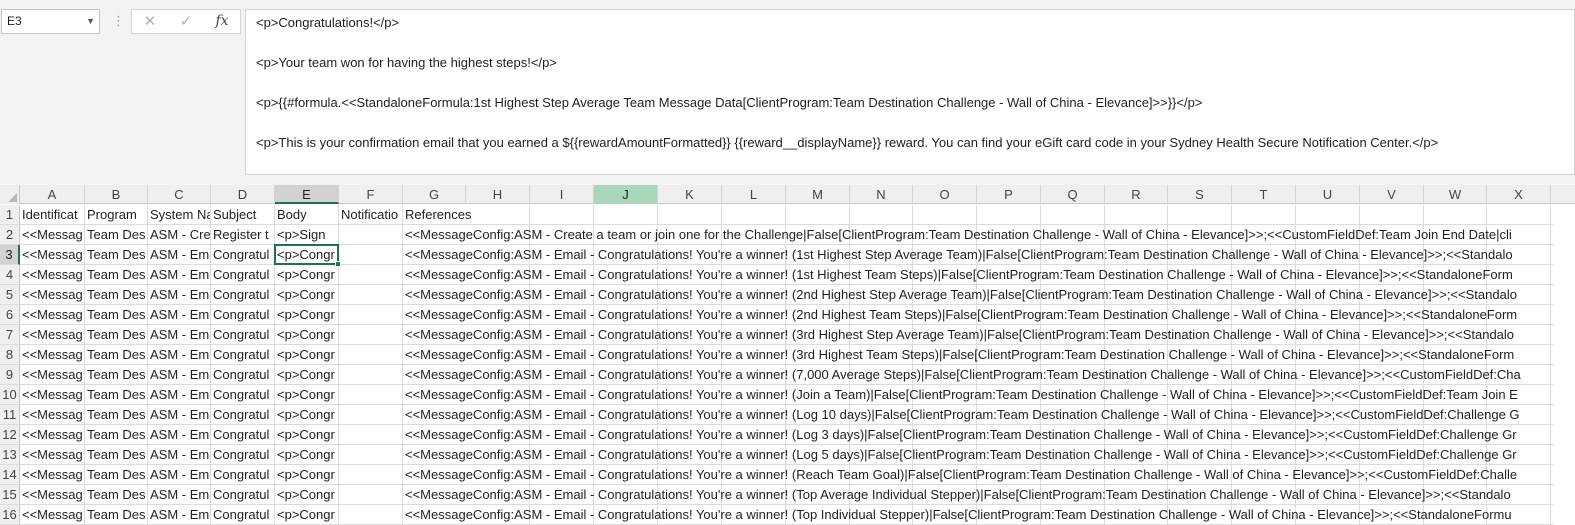 The height and width of the screenshot is (525, 1575). Describe the element at coordinates (179, 455) in the screenshot. I see `cell-c13: ASM - Ema` at that location.